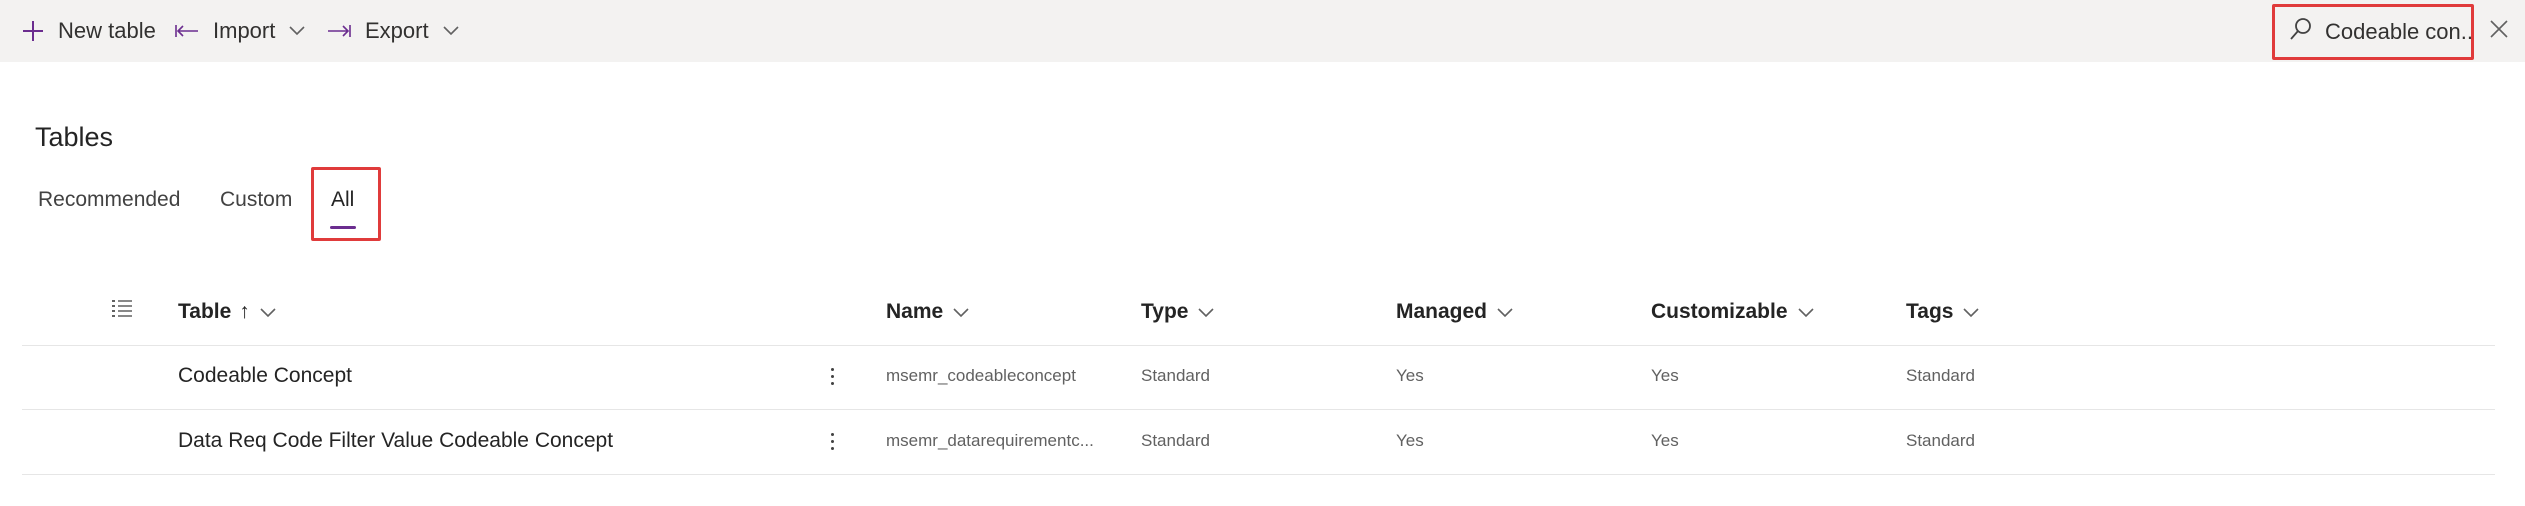  I want to click on new-table-label: New table, so click(107, 30).